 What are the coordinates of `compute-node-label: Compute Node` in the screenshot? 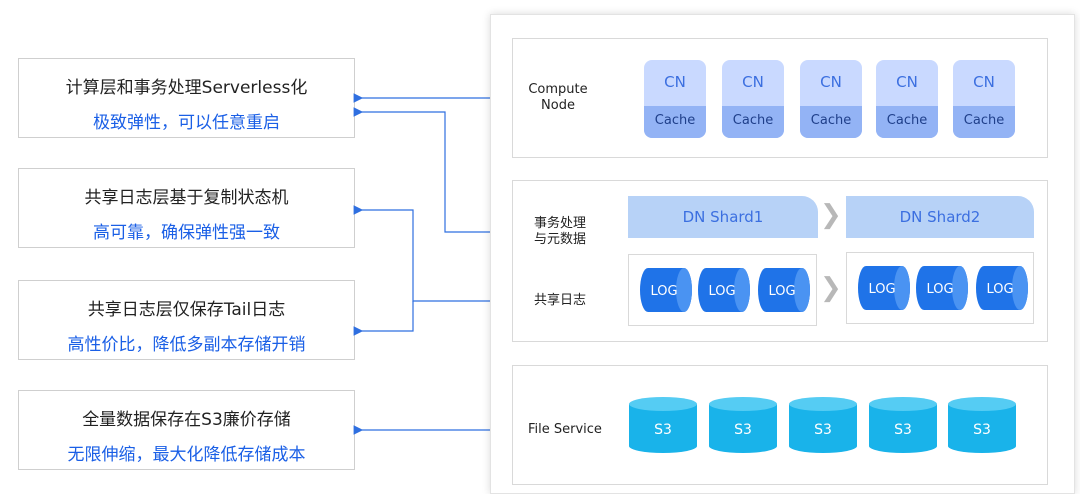 It's located at (558, 98).